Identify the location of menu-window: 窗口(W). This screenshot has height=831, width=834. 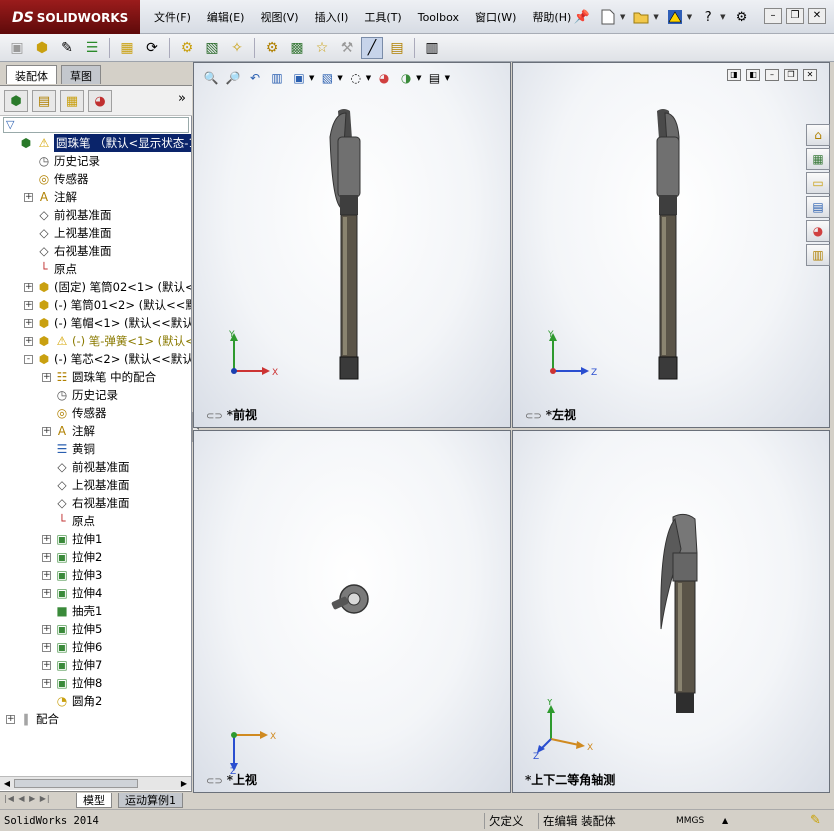
(495, 18).